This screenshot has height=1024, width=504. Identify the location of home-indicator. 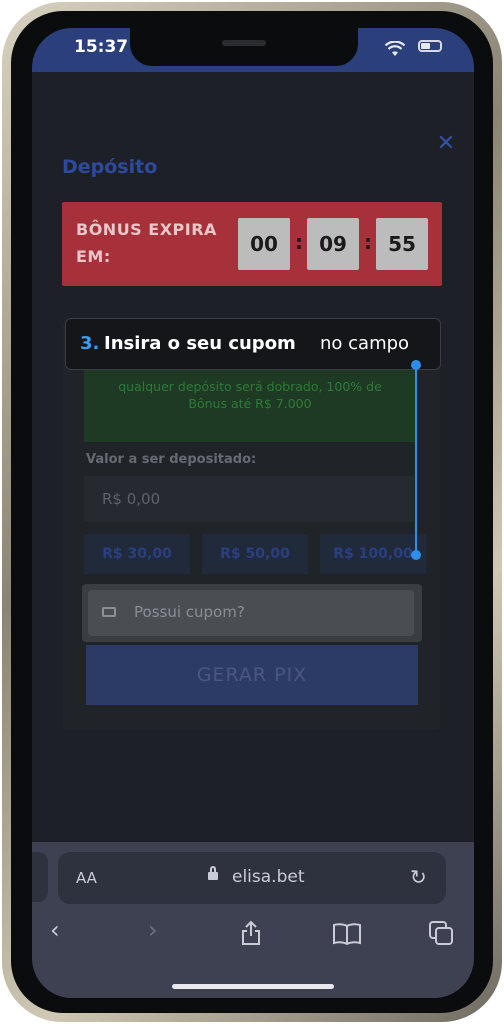
(253, 986).